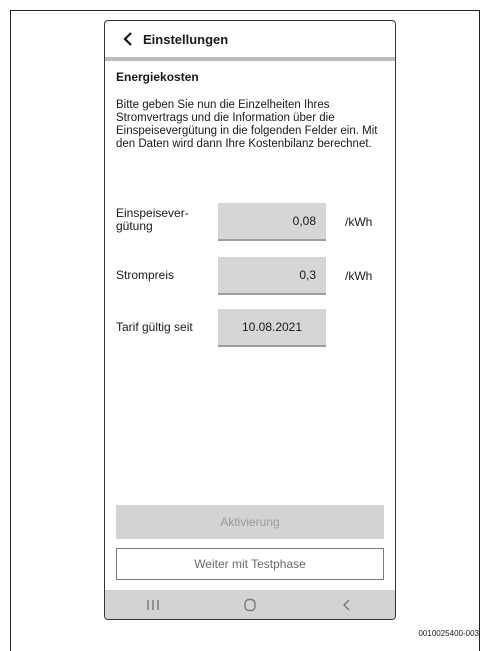  What do you see at coordinates (153, 605) in the screenshot?
I see `recent-apps-icon` at bounding box center [153, 605].